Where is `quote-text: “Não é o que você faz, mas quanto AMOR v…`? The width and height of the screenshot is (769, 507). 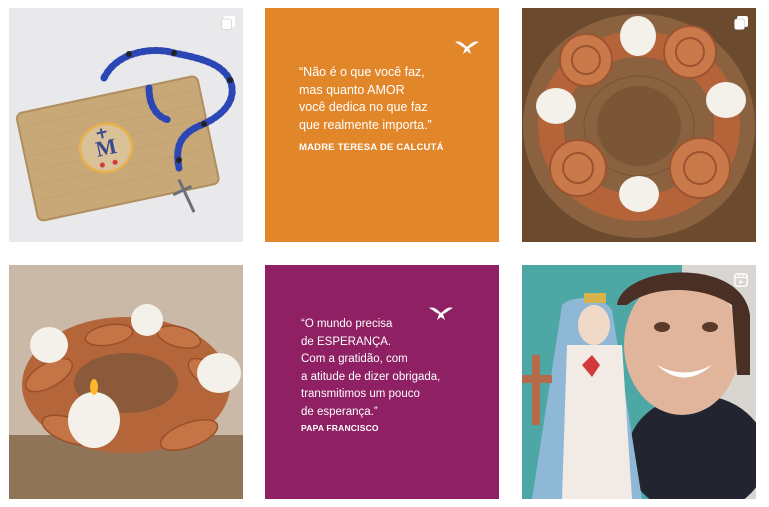 quote-text: “Não é o que você faz, mas quanto AMOR v… is located at coordinates (365, 98).